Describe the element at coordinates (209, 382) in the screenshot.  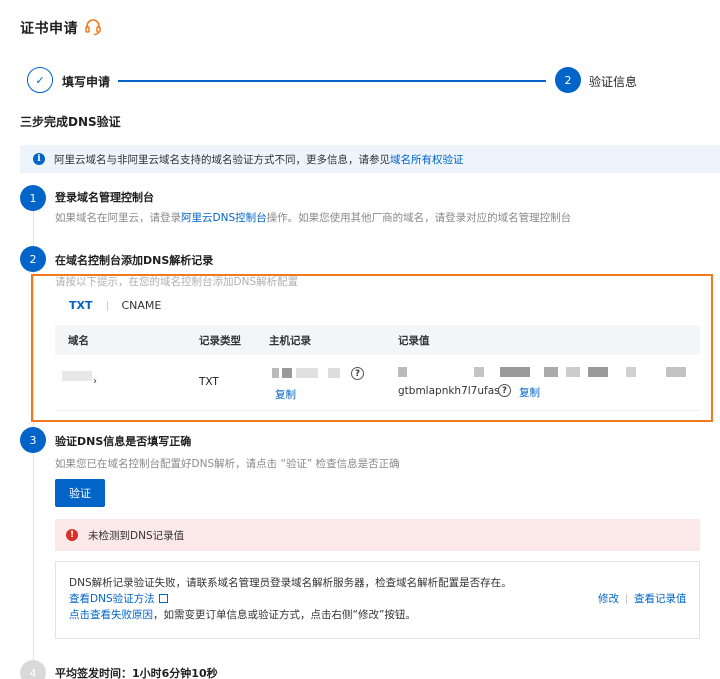
I see `record-type-cell: TXT` at that location.